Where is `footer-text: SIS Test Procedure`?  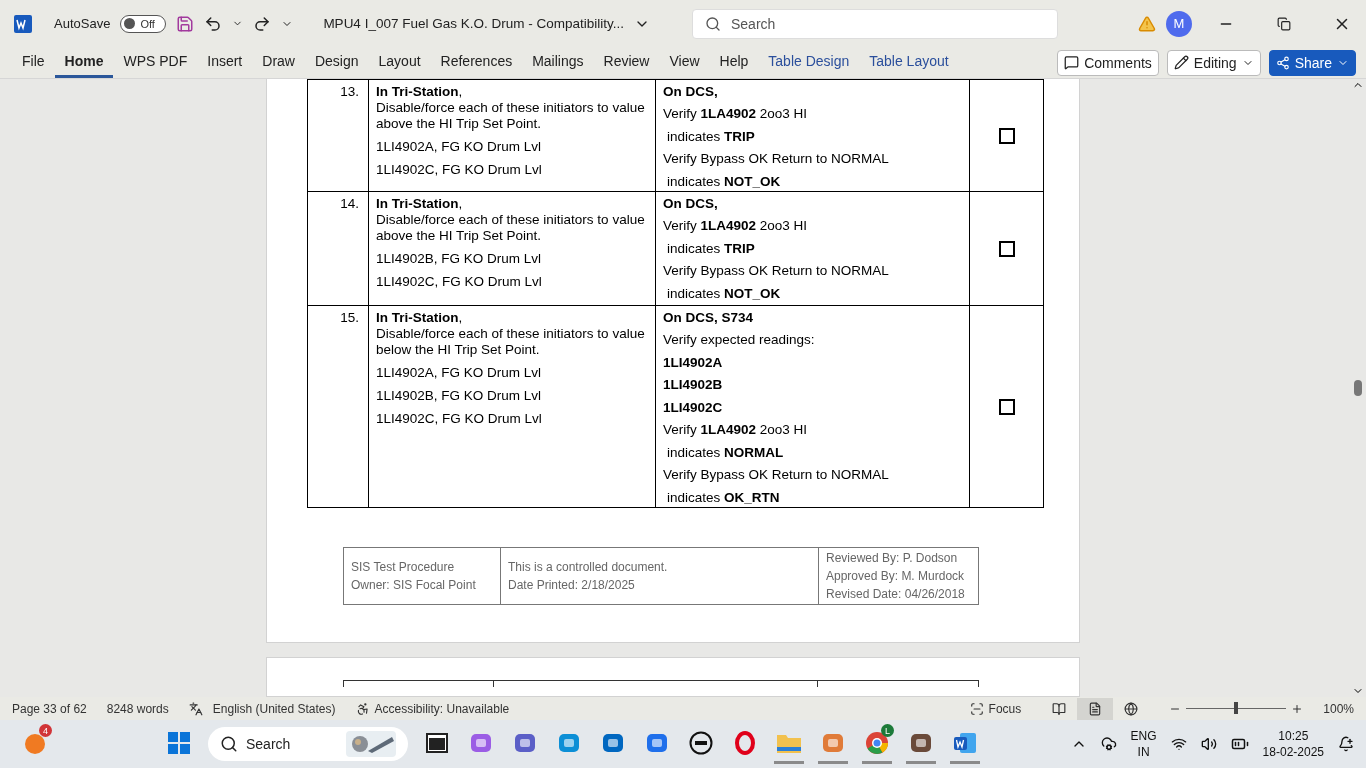 footer-text: SIS Test Procedure is located at coordinates (403, 566).